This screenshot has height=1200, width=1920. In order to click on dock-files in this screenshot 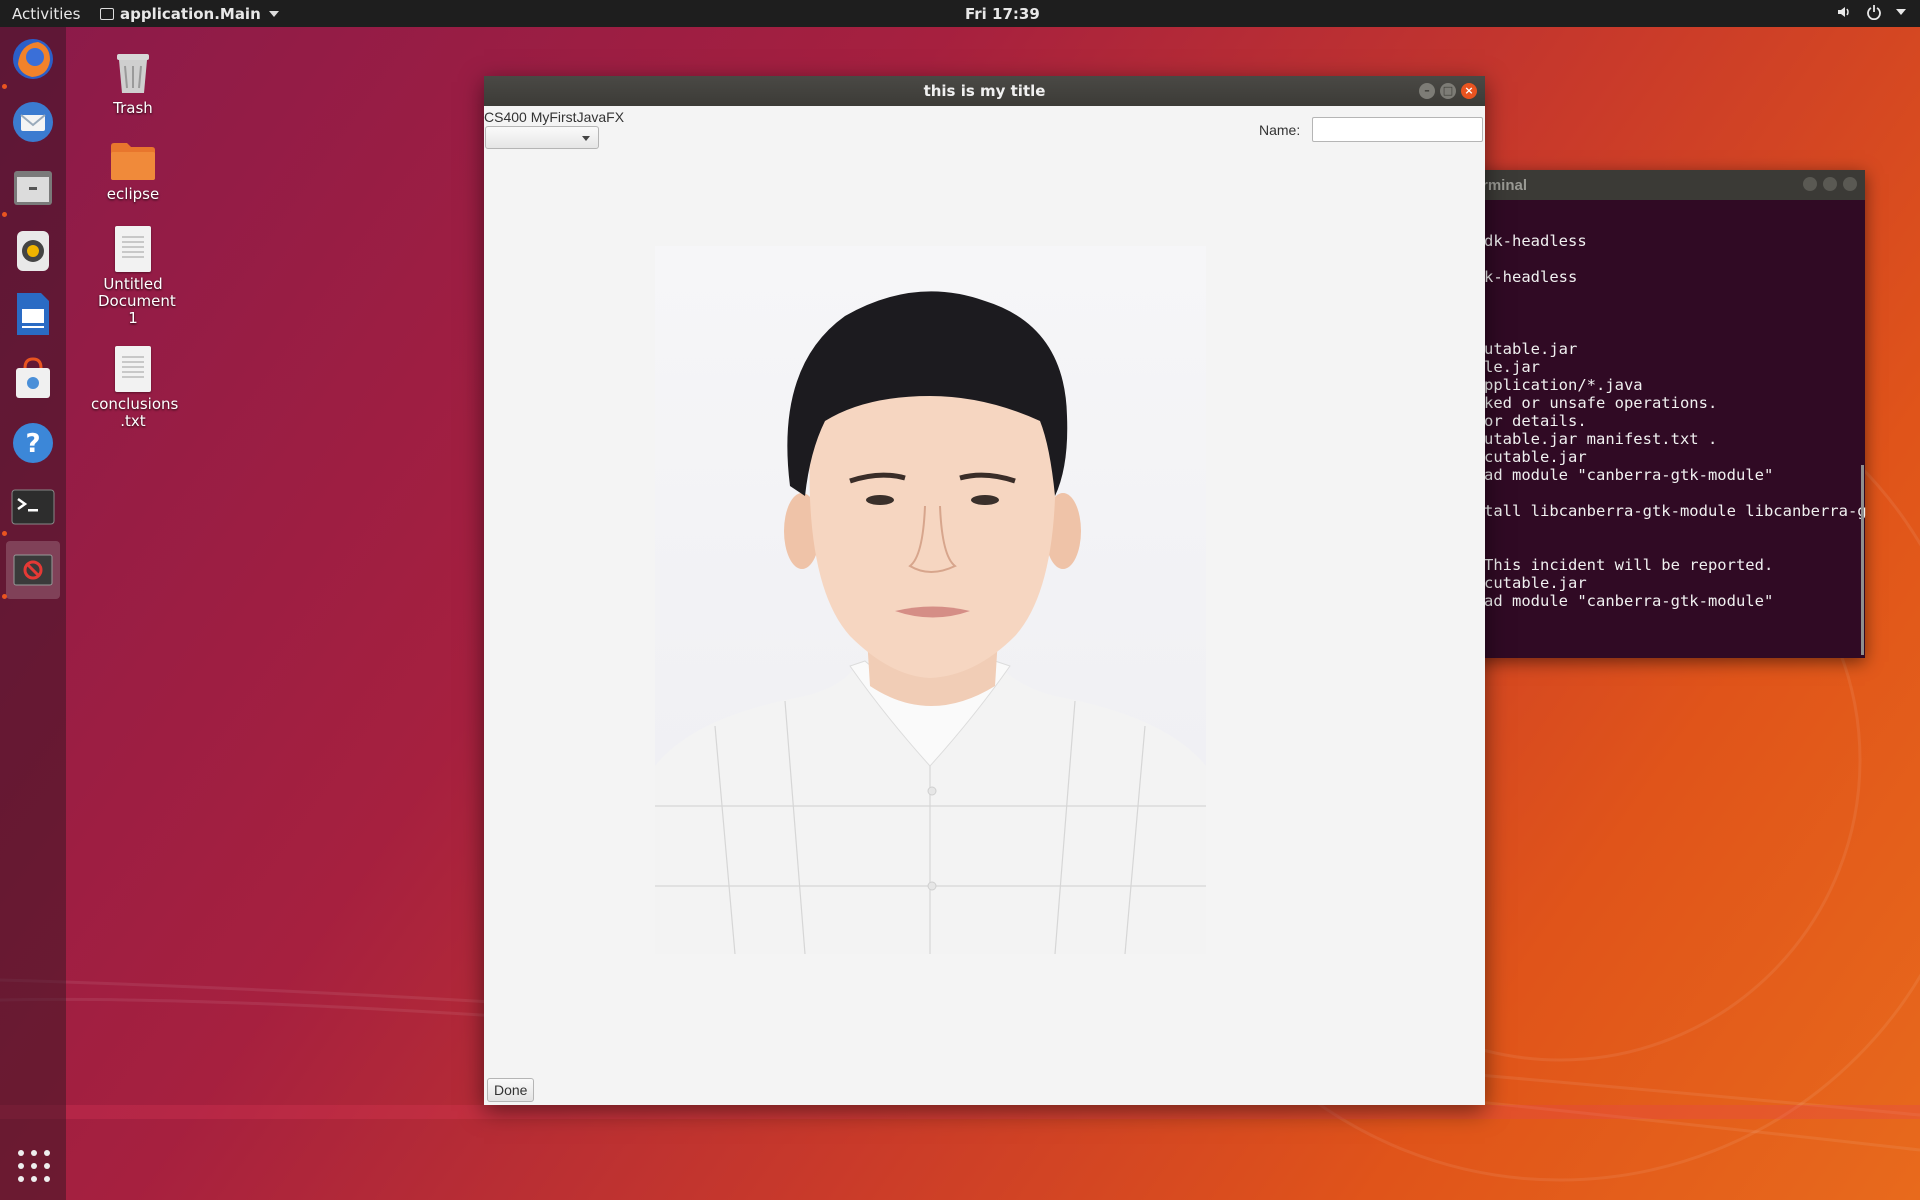, I will do `click(33, 187)`.